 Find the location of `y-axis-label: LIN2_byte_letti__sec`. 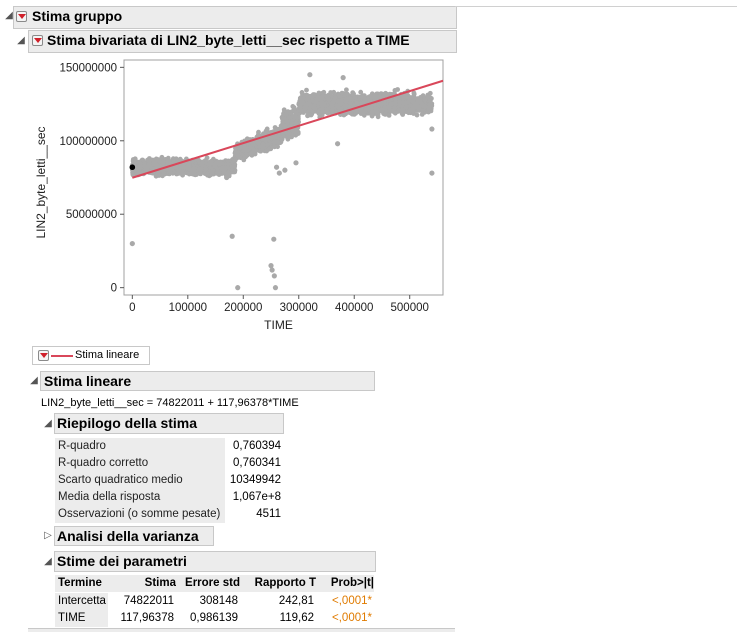

y-axis-label: LIN2_byte_letti__sec is located at coordinates (41, 182).